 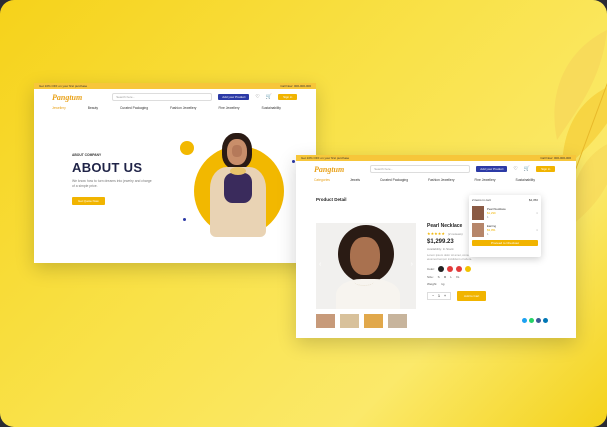 I want to click on size-option: S, so click(x=439, y=277).